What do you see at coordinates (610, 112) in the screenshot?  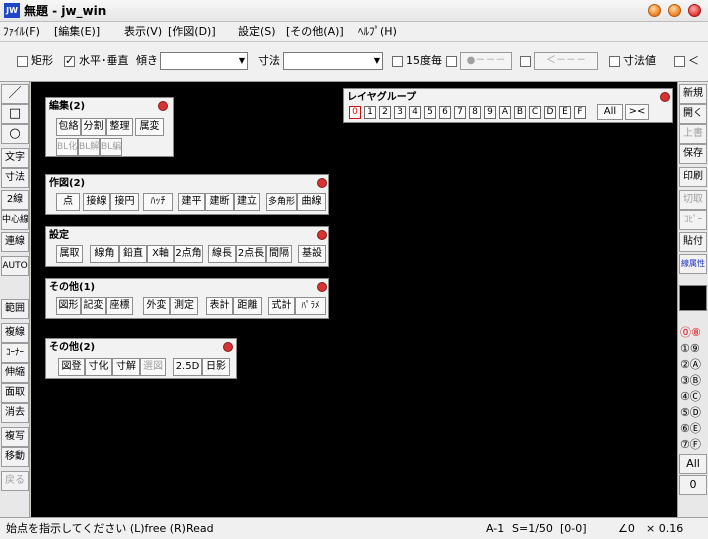 I see `layer-group-all-button: All` at bounding box center [610, 112].